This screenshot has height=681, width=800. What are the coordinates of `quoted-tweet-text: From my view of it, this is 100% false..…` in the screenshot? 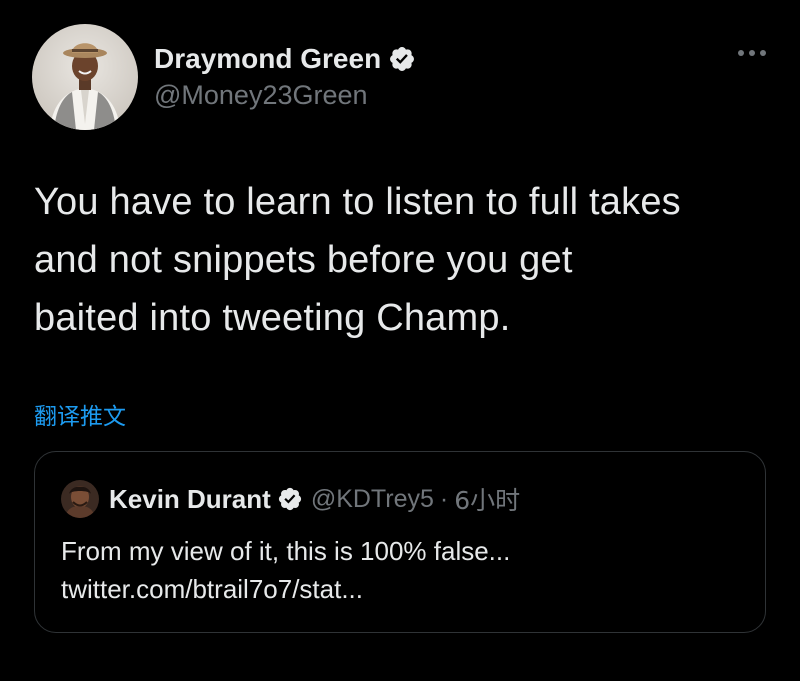 It's located at (406, 570).